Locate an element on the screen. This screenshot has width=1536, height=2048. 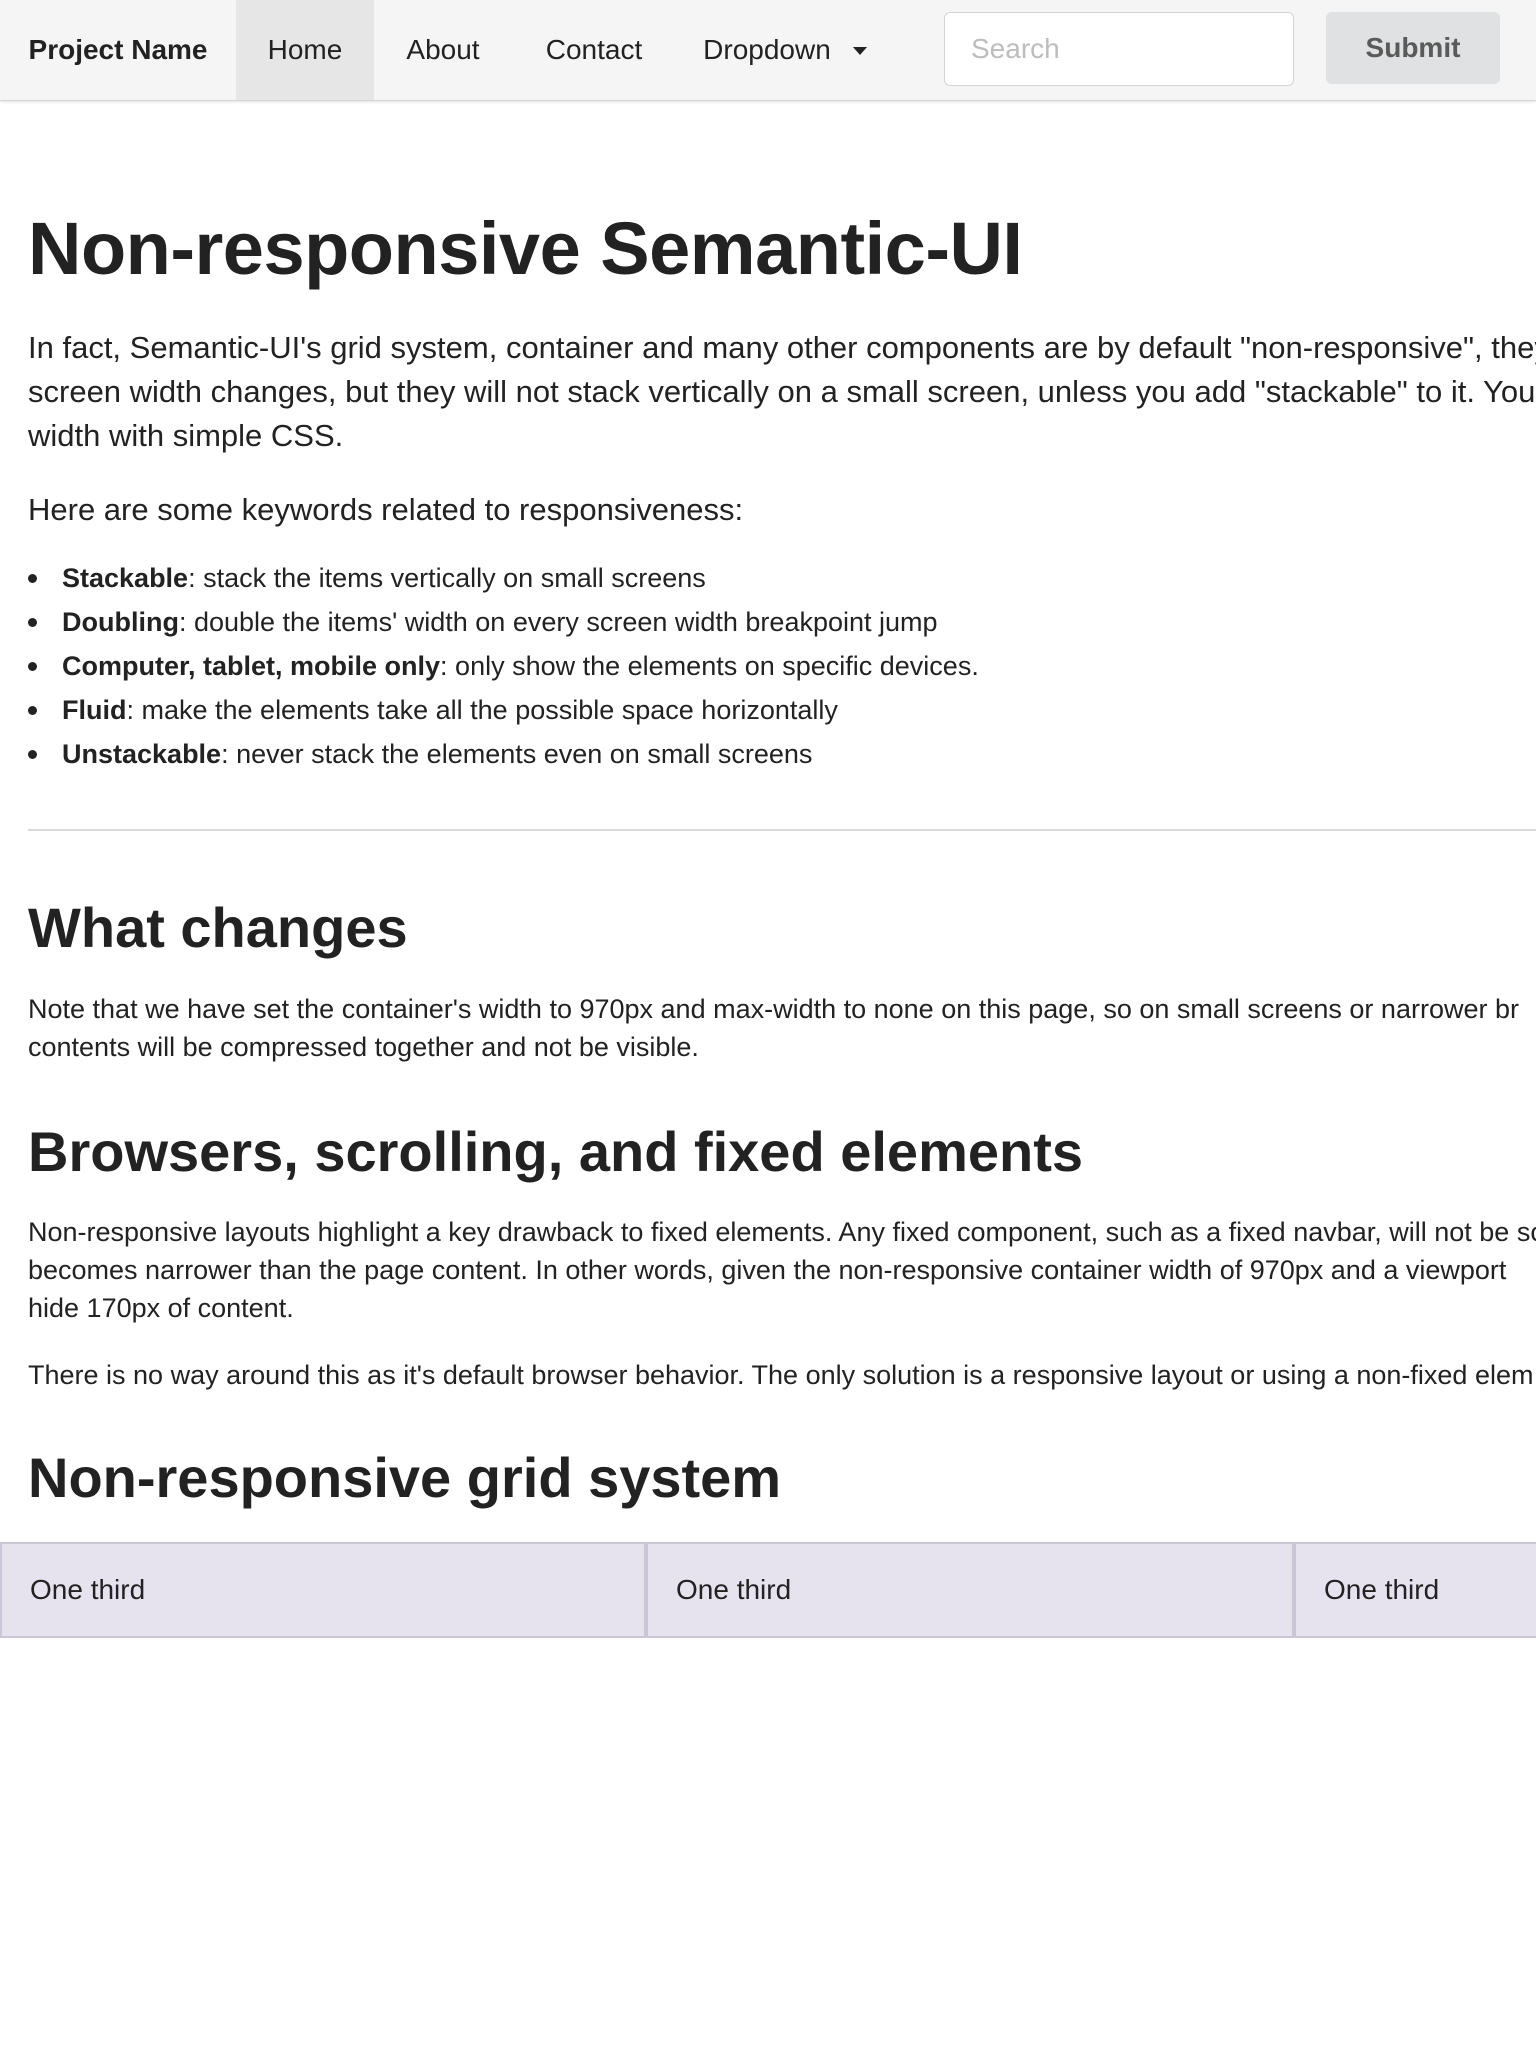
submit-button: Submit is located at coordinates (1413, 48).